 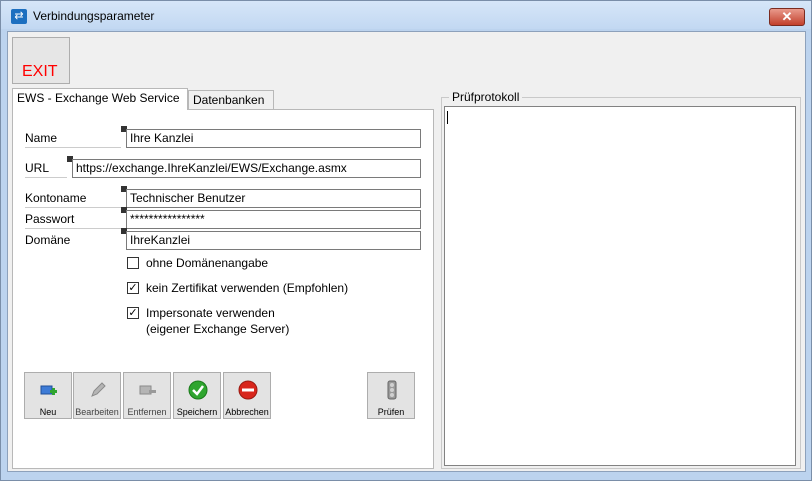 I want to click on remove-button: Entfernen, so click(x=147, y=395).